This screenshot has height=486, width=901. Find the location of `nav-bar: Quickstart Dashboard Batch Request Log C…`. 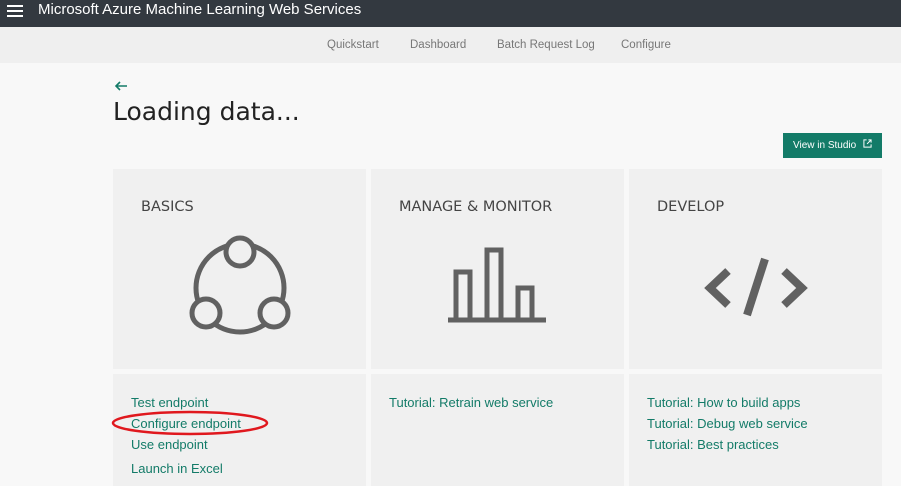

nav-bar: Quickstart Dashboard Batch Request Log C… is located at coordinates (450, 45).